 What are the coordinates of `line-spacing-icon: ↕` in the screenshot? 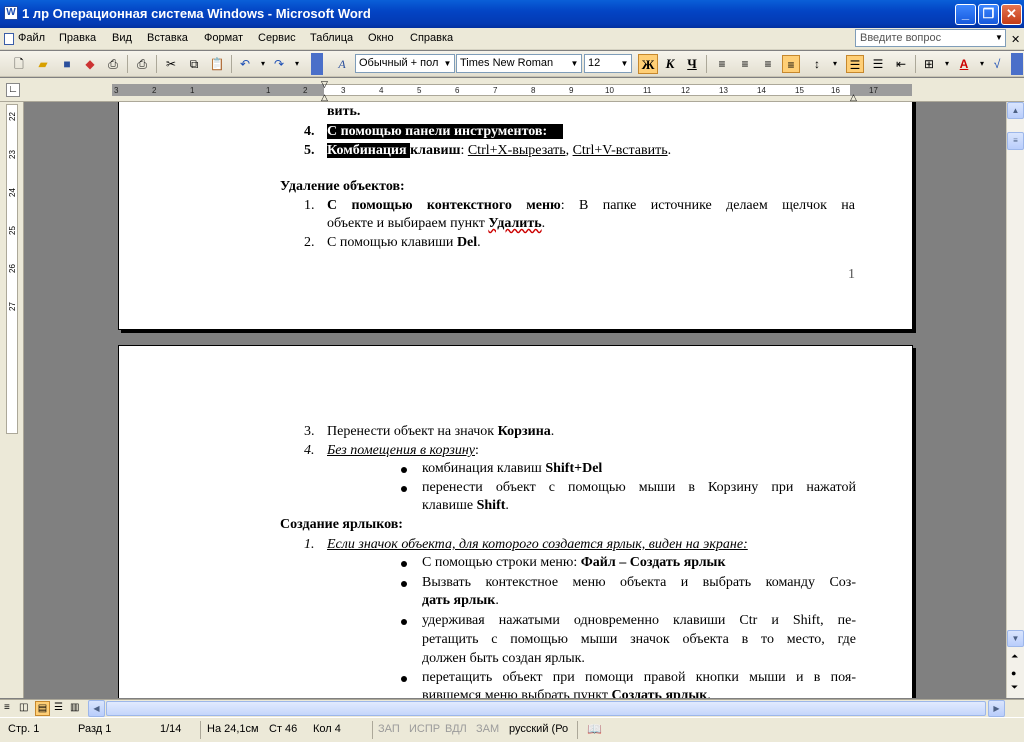 It's located at (817, 64).